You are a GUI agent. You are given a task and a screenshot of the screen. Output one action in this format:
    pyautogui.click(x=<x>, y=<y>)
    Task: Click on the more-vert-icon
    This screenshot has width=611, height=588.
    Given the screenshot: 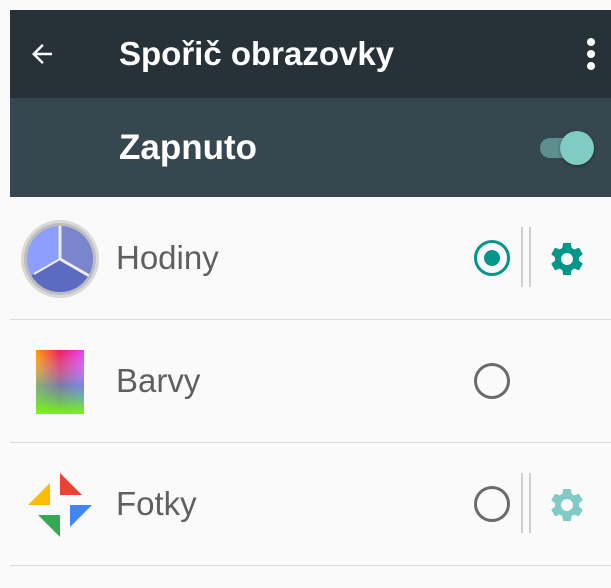 What is the action you would take?
    pyautogui.click(x=591, y=54)
    